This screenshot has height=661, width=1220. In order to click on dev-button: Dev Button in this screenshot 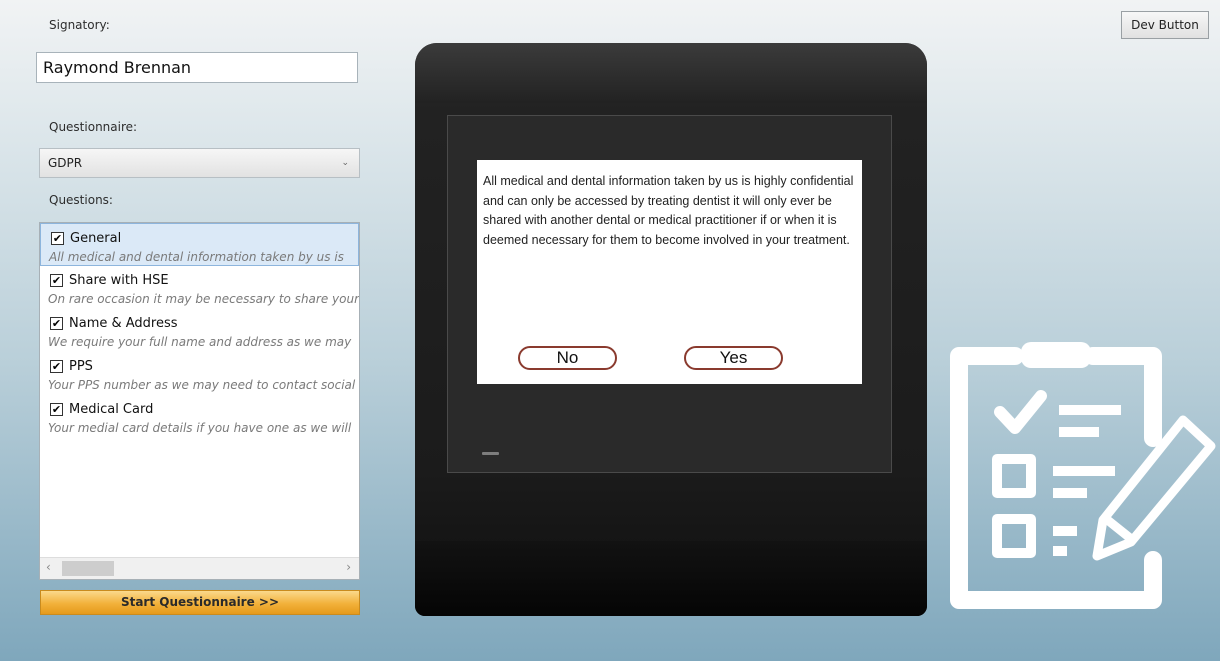, I will do `click(1165, 25)`.